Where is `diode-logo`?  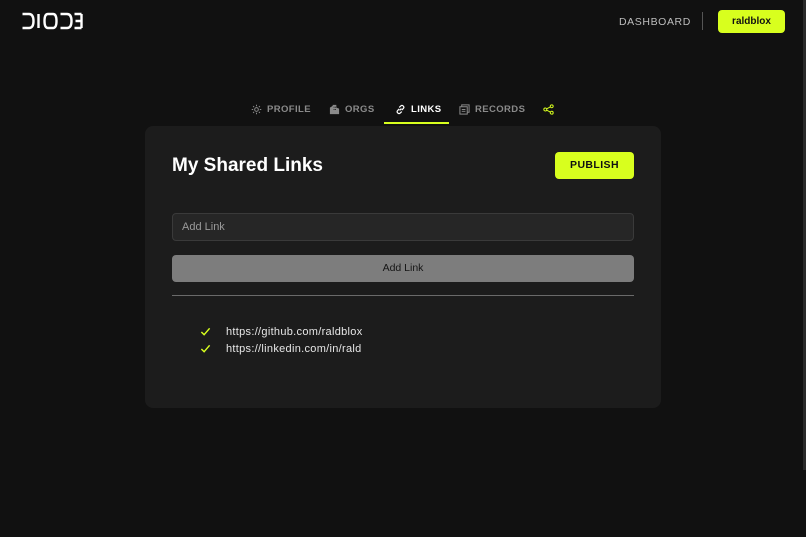
diode-logo is located at coordinates (52, 21).